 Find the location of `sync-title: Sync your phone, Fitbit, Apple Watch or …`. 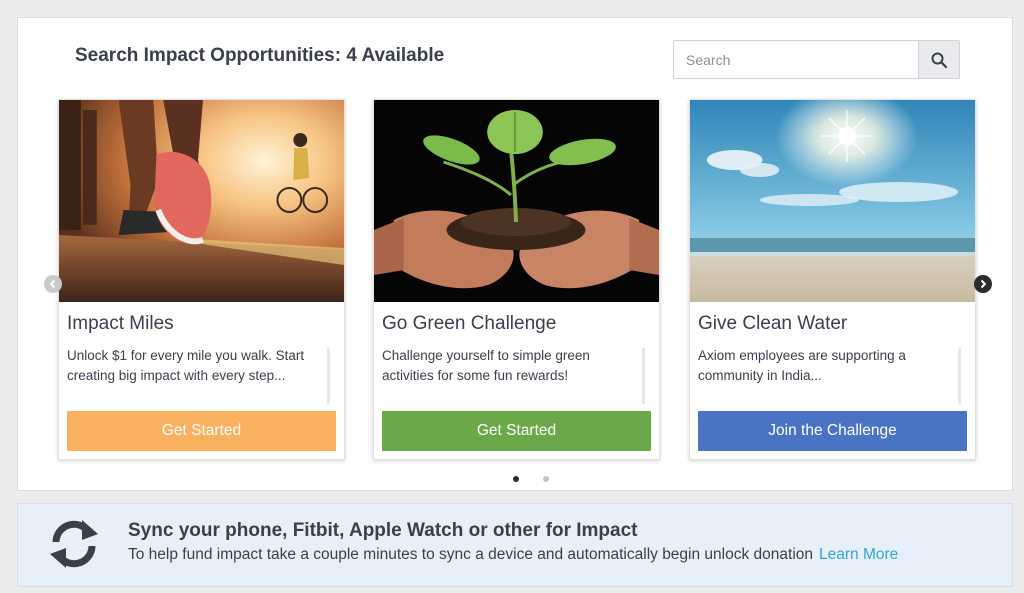

sync-title: Sync your phone, Fitbit, Apple Watch or … is located at coordinates (383, 530).